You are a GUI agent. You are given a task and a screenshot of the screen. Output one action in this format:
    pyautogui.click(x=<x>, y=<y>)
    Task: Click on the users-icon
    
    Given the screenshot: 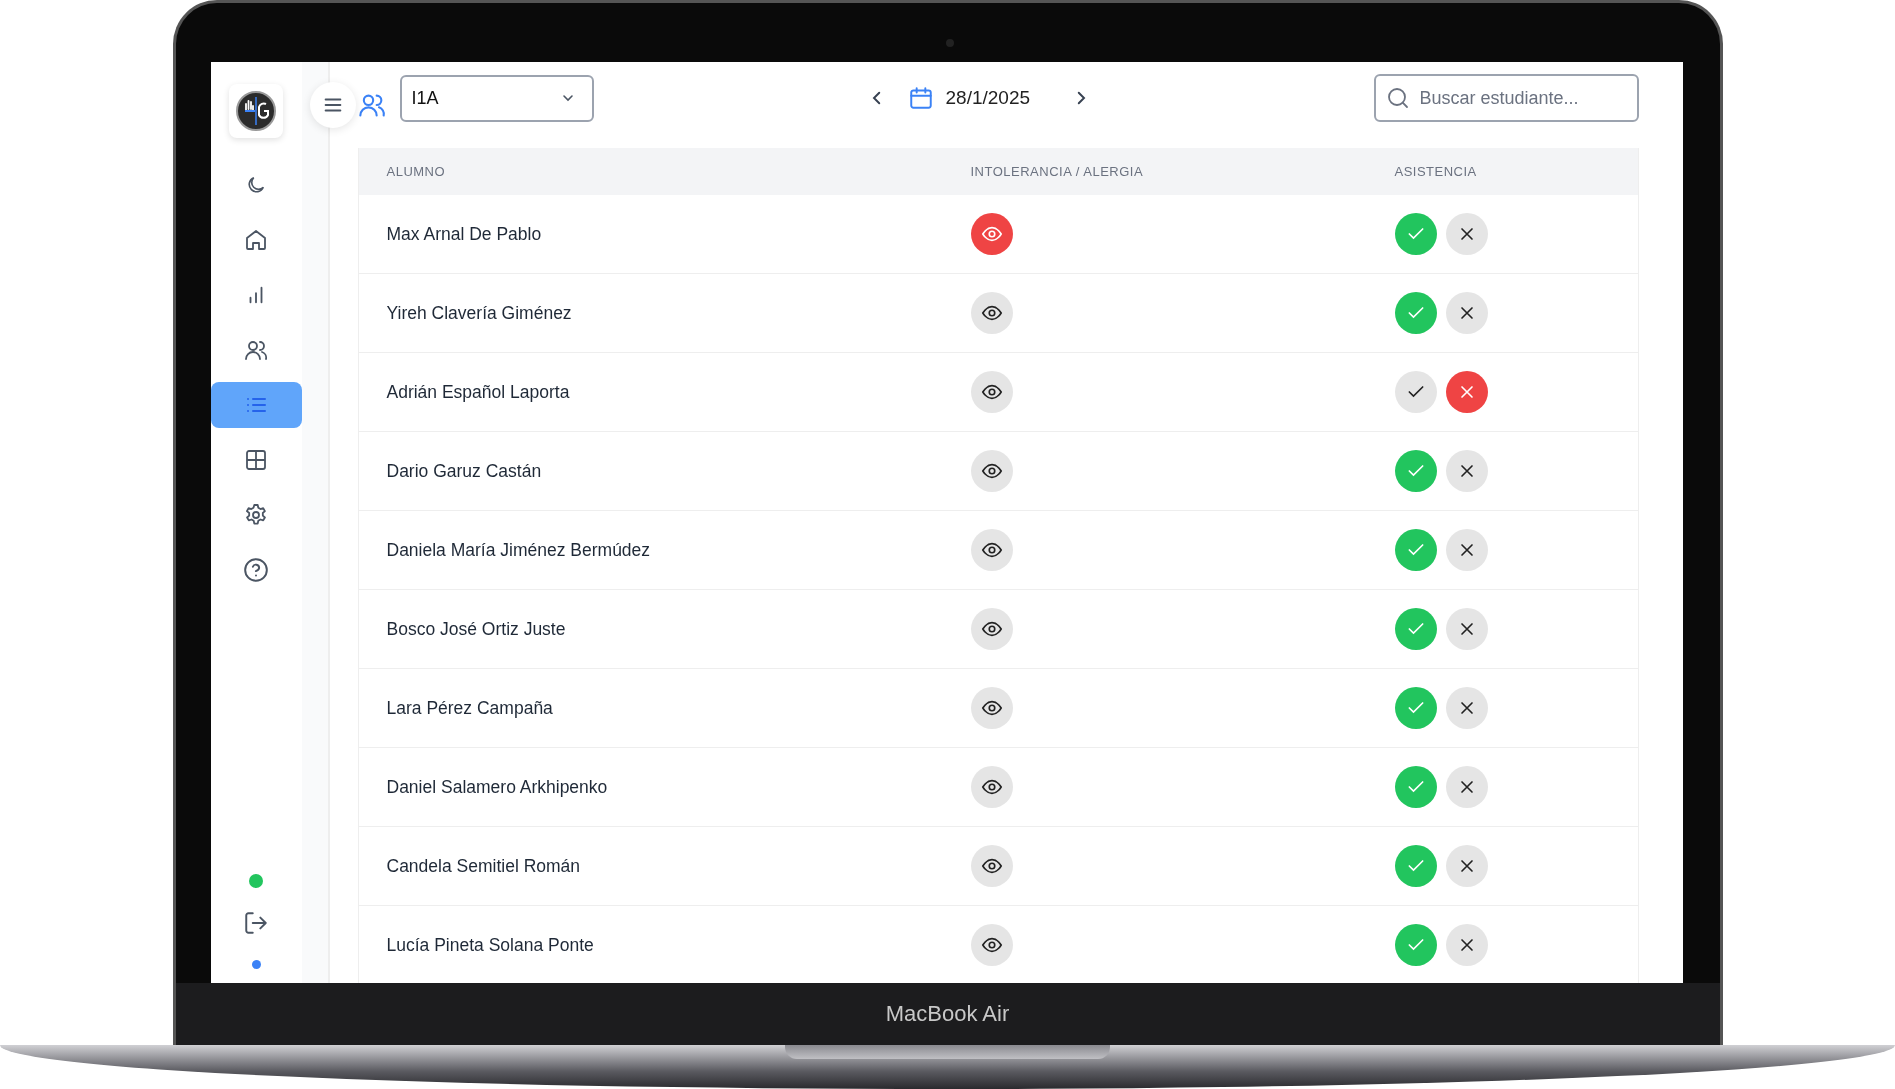 What is the action you would take?
    pyautogui.click(x=256, y=350)
    